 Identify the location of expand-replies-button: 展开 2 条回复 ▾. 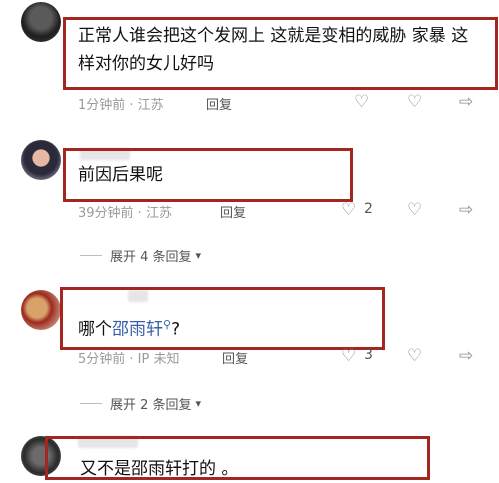
(140, 403).